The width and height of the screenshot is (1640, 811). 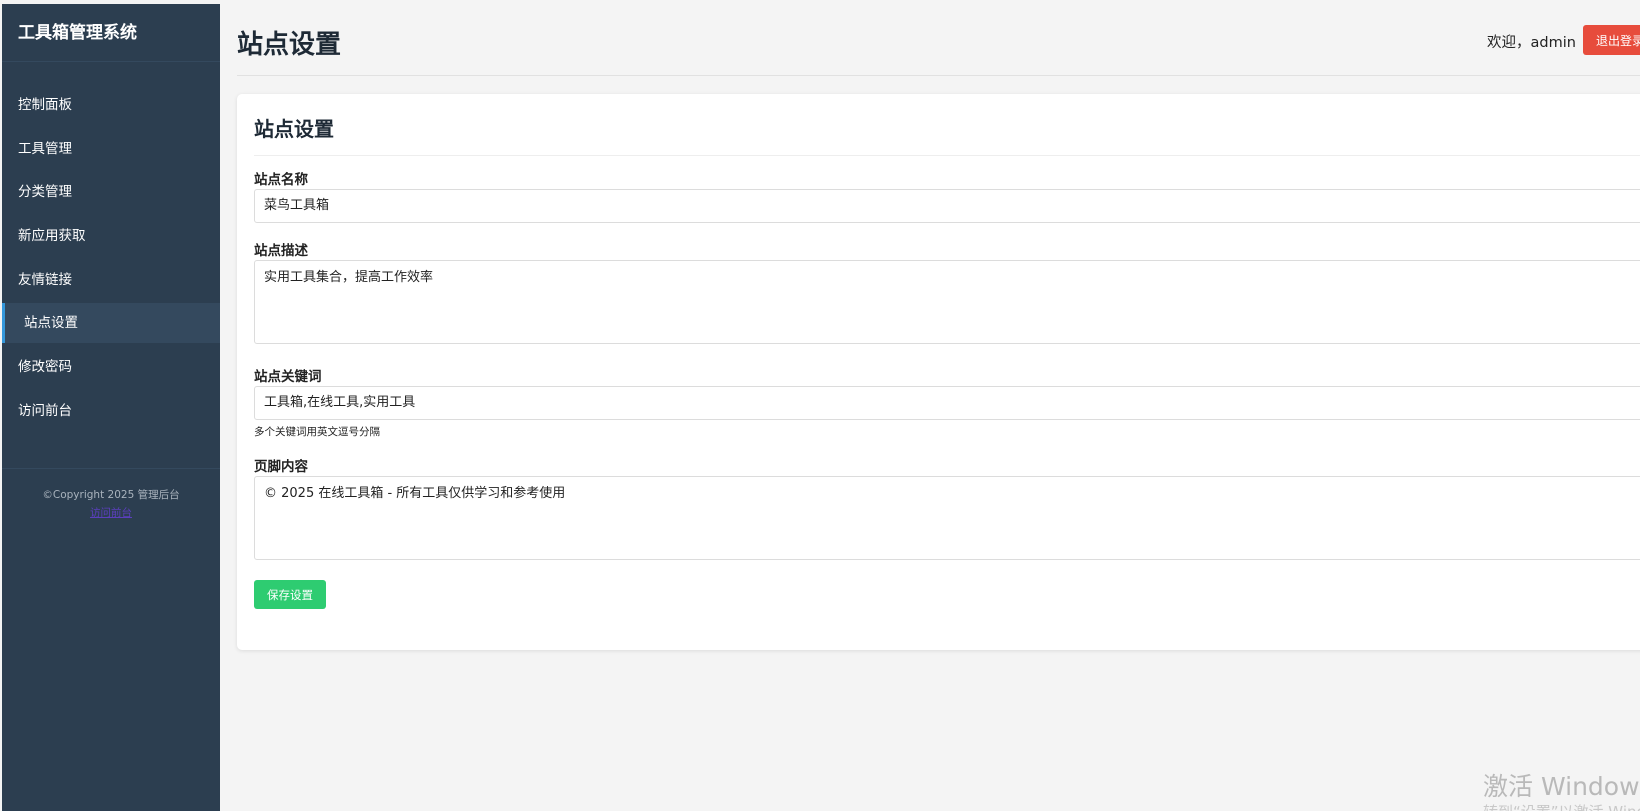 I want to click on sidebar-item-change-password: 修改密码, so click(x=111, y=367).